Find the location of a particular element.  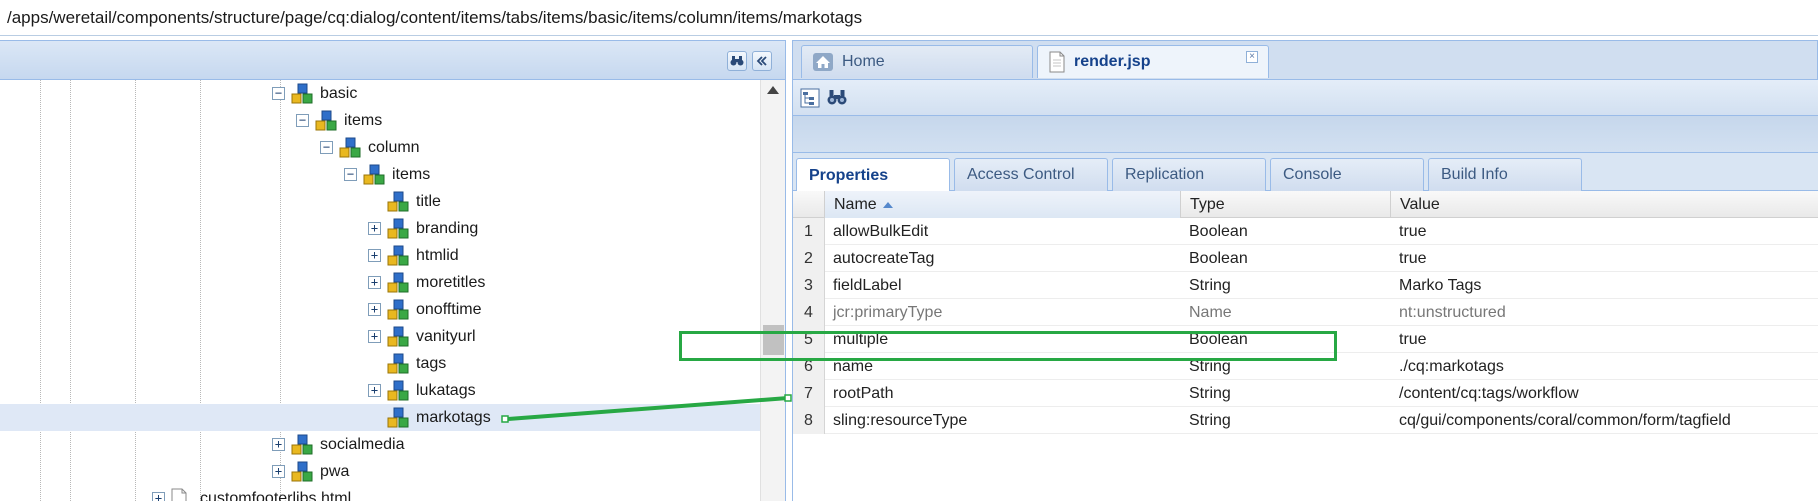

tree-node: + moretitles is located at coordinates (426, 282).